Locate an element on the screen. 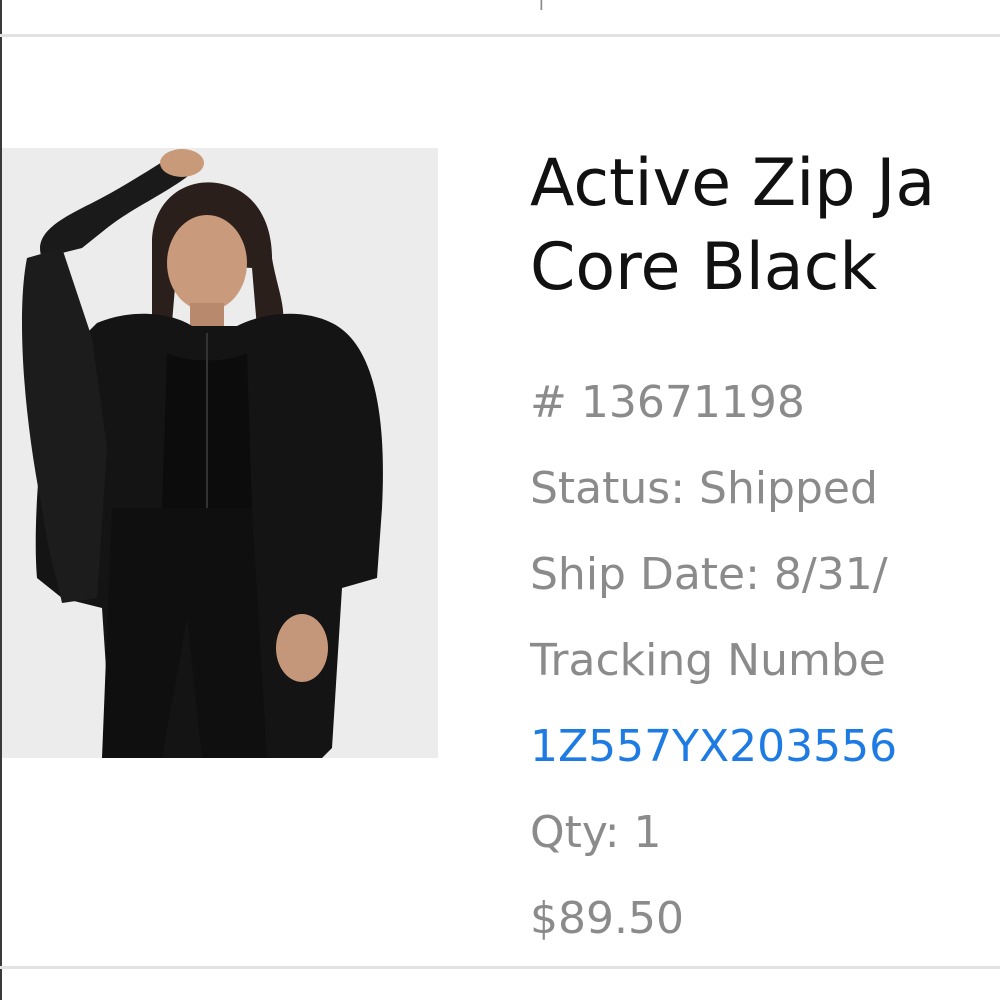 The image size is (1000, 1000). quantity: Qty: 1 is located at coordinates (596, 832).